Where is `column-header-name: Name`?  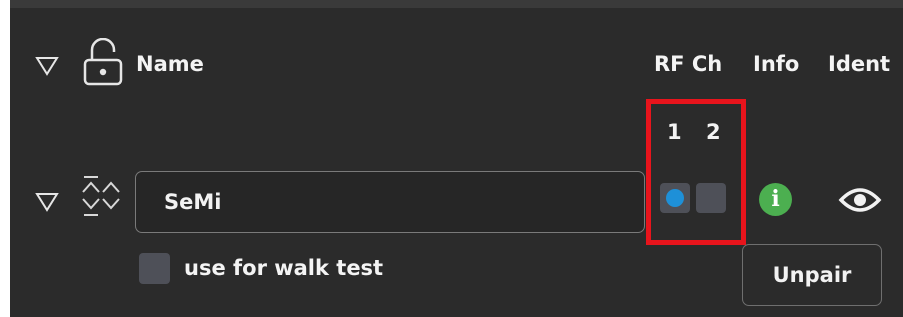
column-header-name: Name is located at coordinates (170, 64).